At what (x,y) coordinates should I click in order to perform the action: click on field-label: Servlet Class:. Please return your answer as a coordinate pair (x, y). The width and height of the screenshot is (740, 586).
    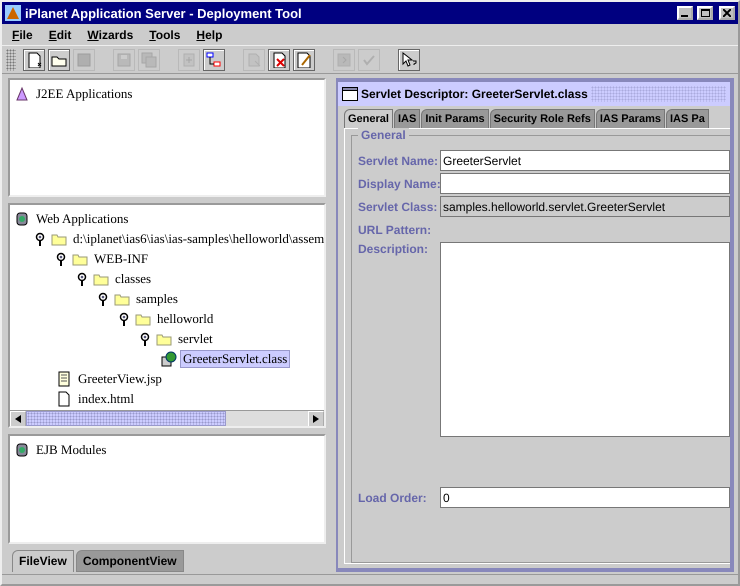
    Looking at the image, I should click on (398, 207).